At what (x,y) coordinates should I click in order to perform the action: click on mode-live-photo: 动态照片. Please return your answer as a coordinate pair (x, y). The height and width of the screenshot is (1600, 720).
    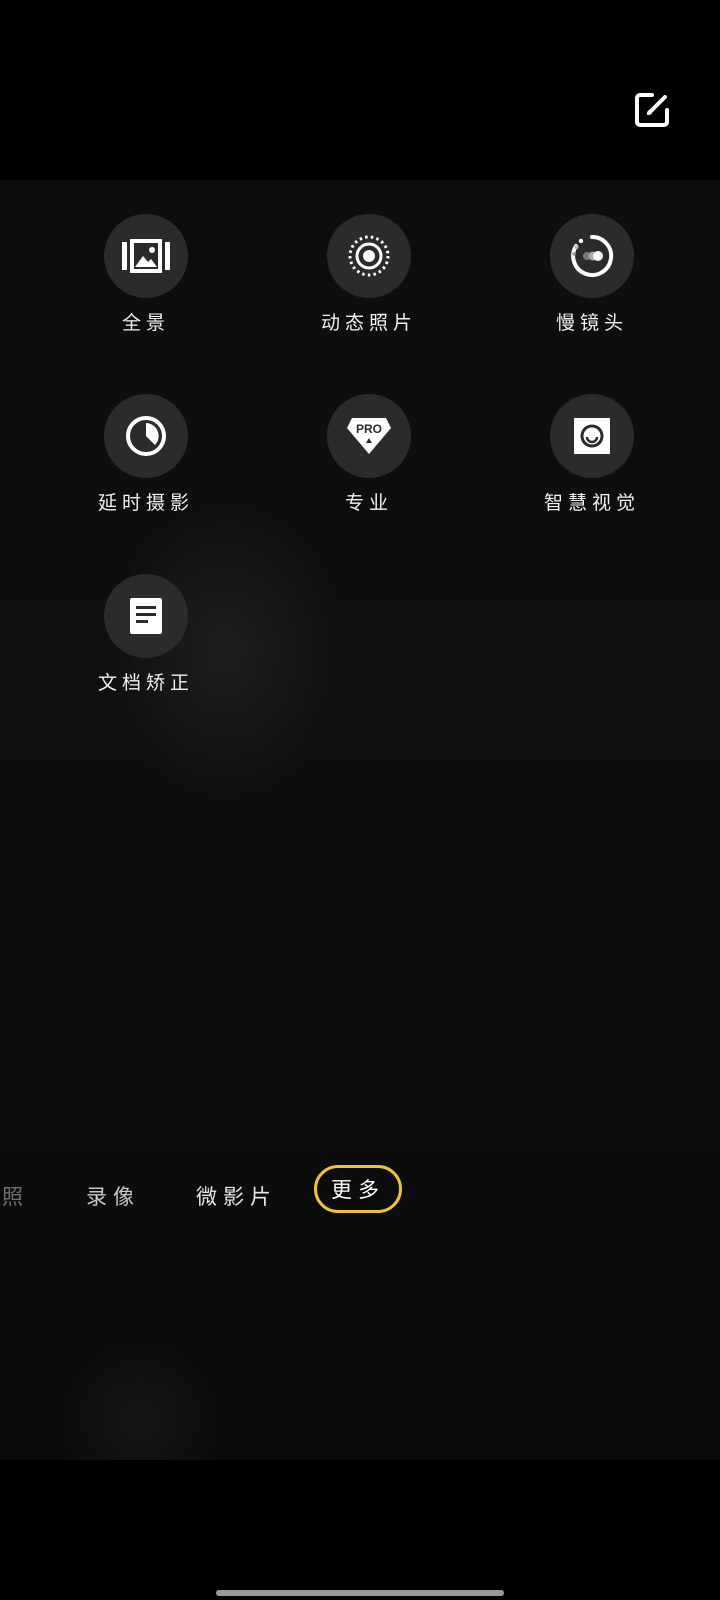
    Looking at the image, I should click on (369, 284).